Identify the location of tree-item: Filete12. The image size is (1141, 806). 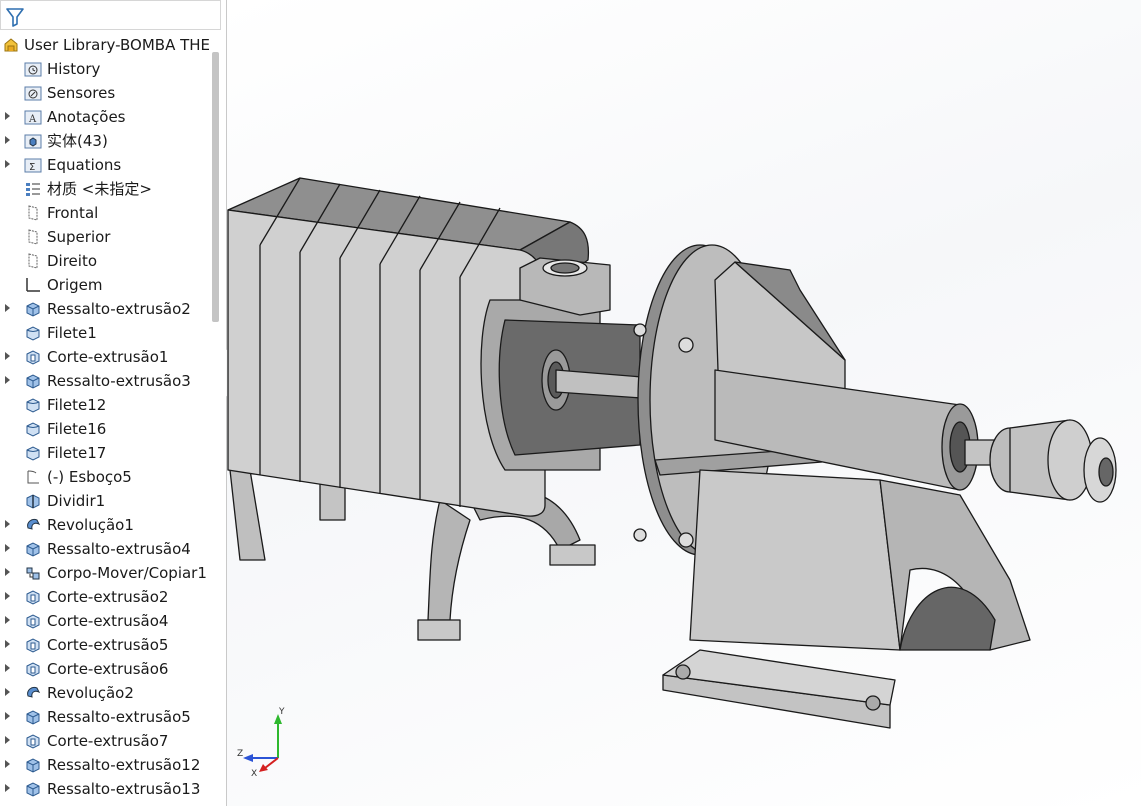
(106, 405).